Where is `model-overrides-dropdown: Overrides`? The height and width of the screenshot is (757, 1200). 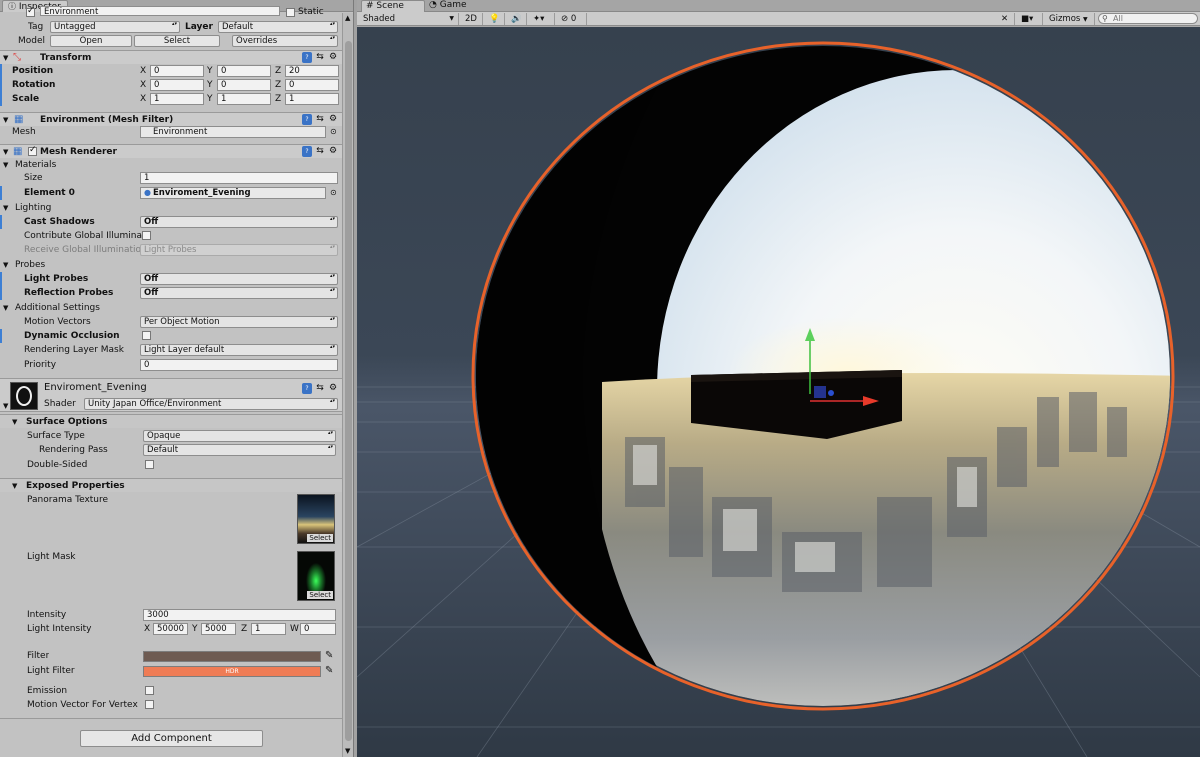
model-overrides-dropdown: Overrides is located at coordinates (285, 41).